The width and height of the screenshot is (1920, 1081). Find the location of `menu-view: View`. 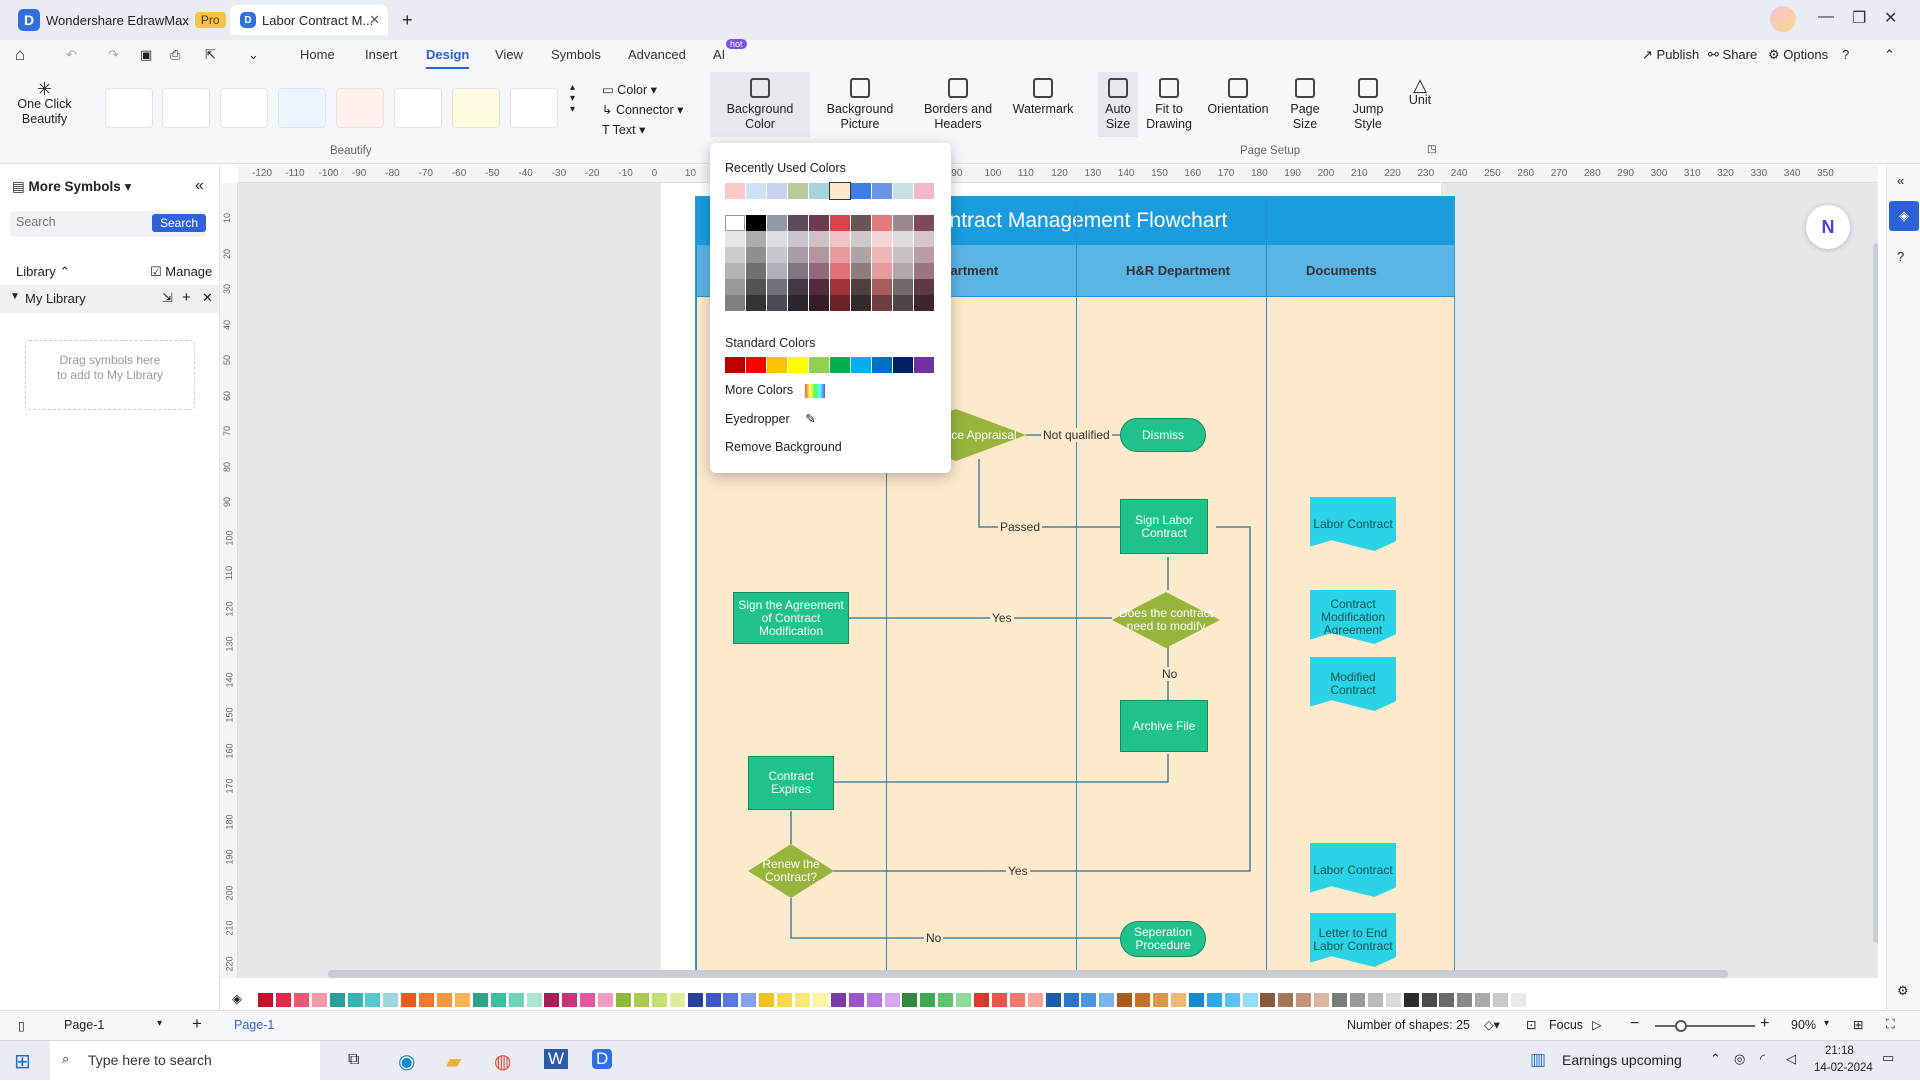

menu-view: View is located at coordinates (509, 54).